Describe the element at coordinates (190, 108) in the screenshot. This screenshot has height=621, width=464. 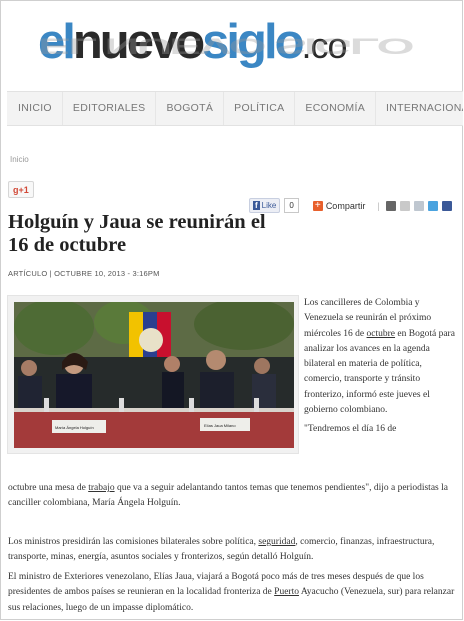
I see `nav-item-bogota: BOGOTÁ` at that location.